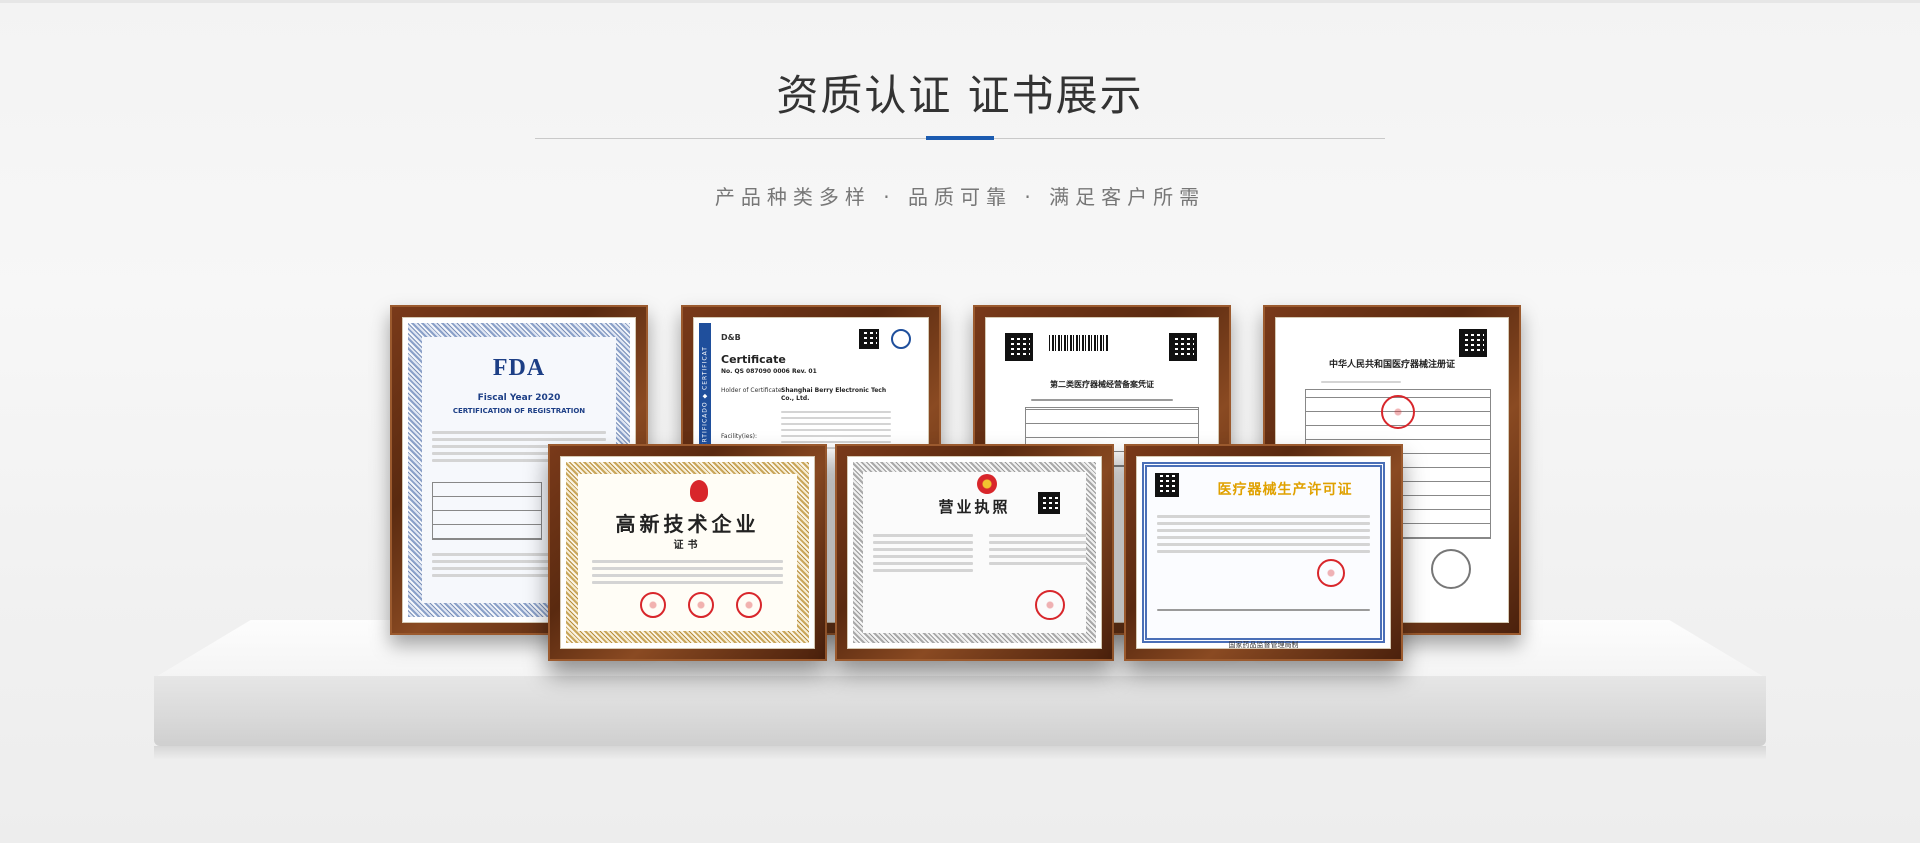  What do you see at coordinates (1331, 573) in the screenshot?
I see `production-red-seal` at bounding box center [1331, 573].